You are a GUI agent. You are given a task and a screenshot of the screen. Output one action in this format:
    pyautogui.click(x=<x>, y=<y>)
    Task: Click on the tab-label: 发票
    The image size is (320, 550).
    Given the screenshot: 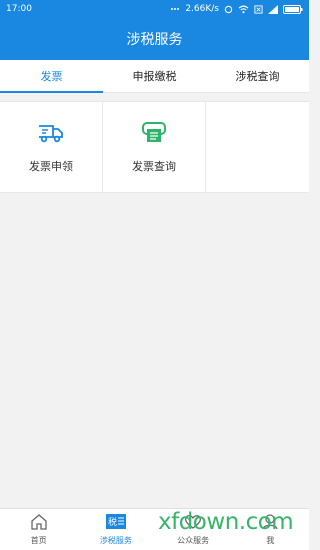 What is the action you would take?
    pyautogui.click(x=51, y=76)
    